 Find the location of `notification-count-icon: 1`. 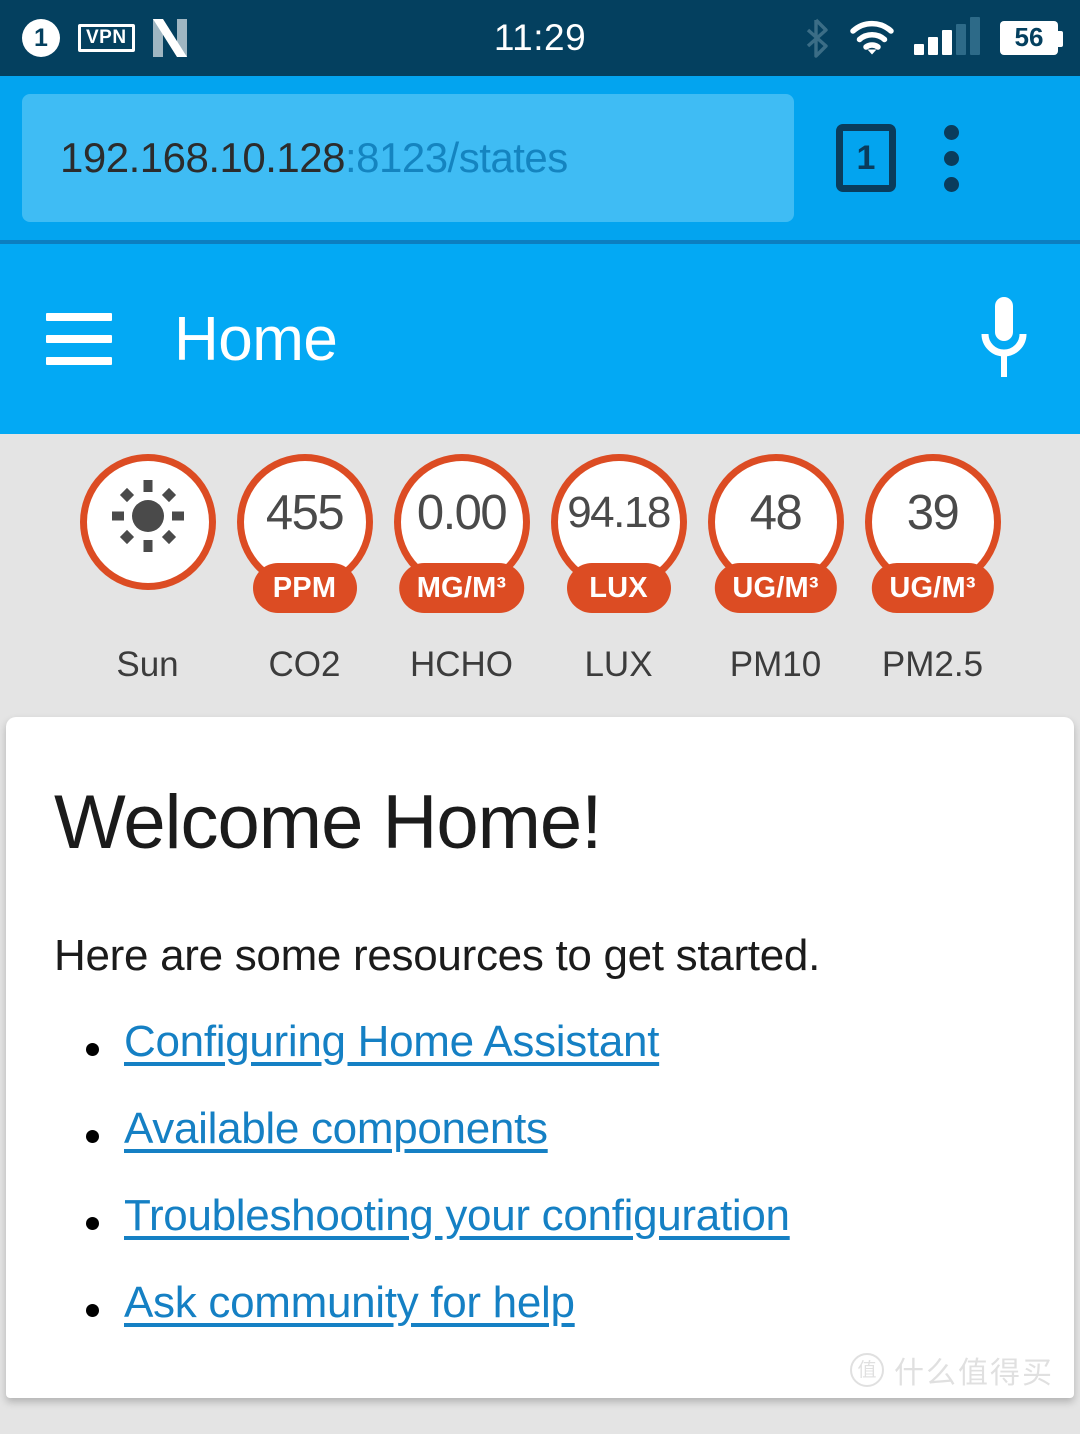

notification-count-icon: 1 is located at coordinates (41, 38).